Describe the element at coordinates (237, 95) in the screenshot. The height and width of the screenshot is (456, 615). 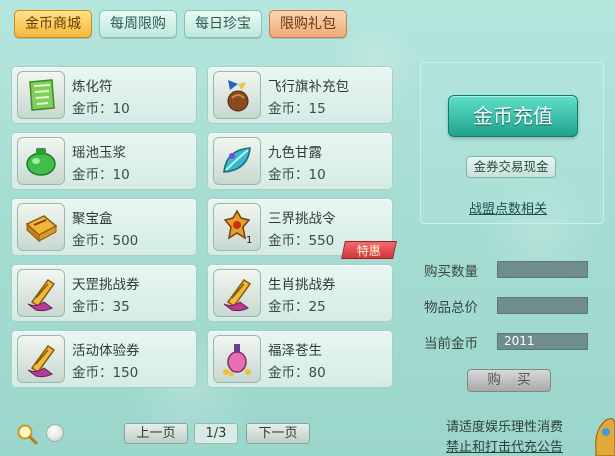
I see `flag-pack-icon` at that location.